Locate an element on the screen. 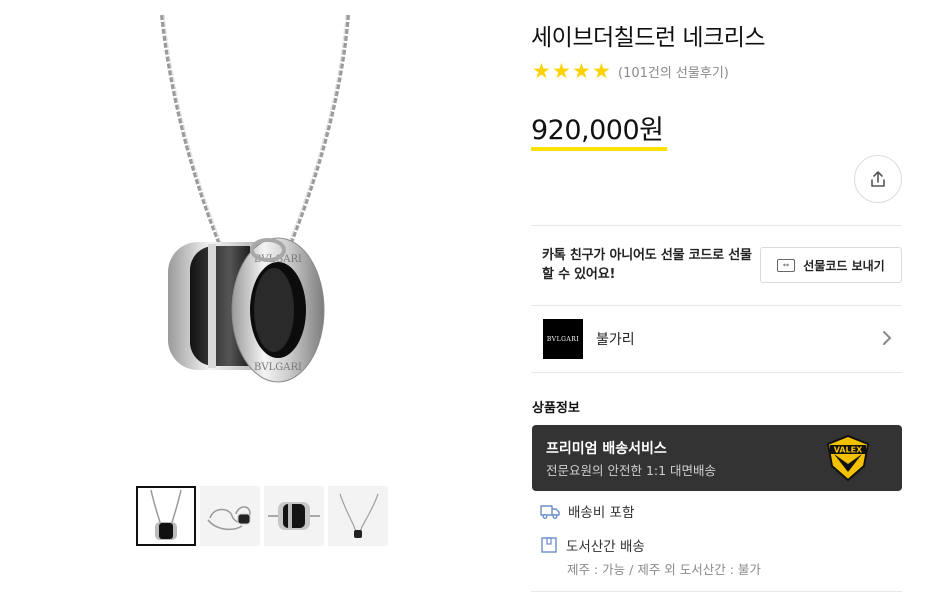  price-highlight is located at coordinates (599, 149).